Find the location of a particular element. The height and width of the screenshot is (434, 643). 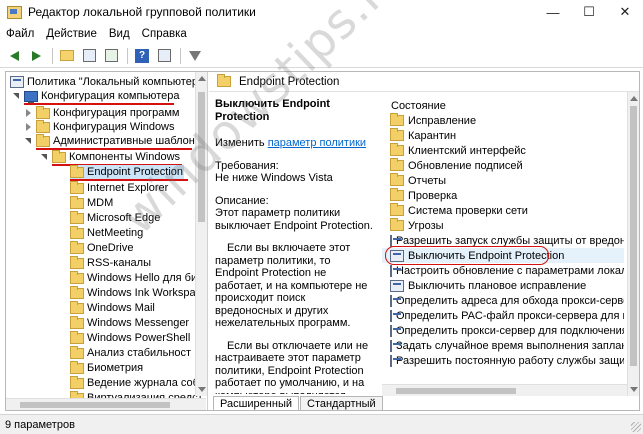

show-hide-tree-button is located at coordinates (89, 56).